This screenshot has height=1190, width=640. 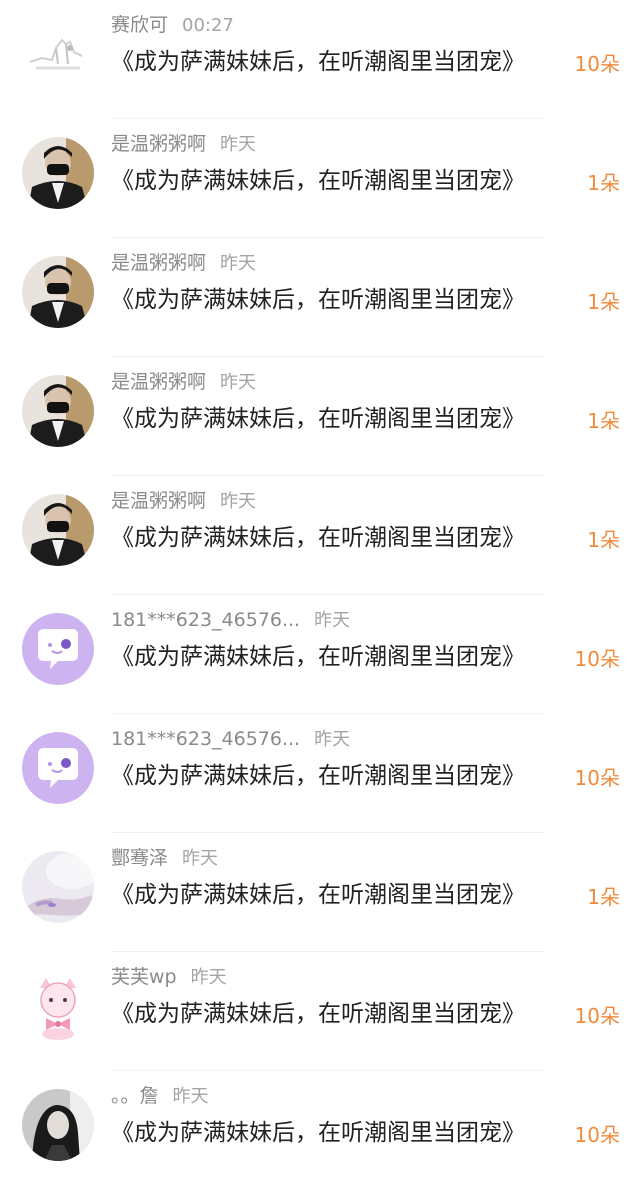 I want to click on sketch-avatar, so click(x=58, y=54).